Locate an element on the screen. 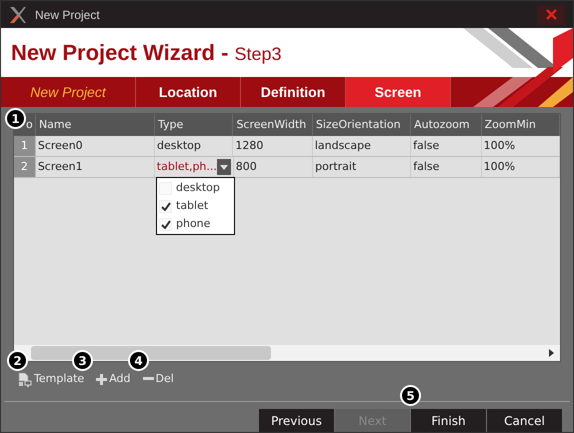  callout-badge: 3 is located at coordinates (82, 360).